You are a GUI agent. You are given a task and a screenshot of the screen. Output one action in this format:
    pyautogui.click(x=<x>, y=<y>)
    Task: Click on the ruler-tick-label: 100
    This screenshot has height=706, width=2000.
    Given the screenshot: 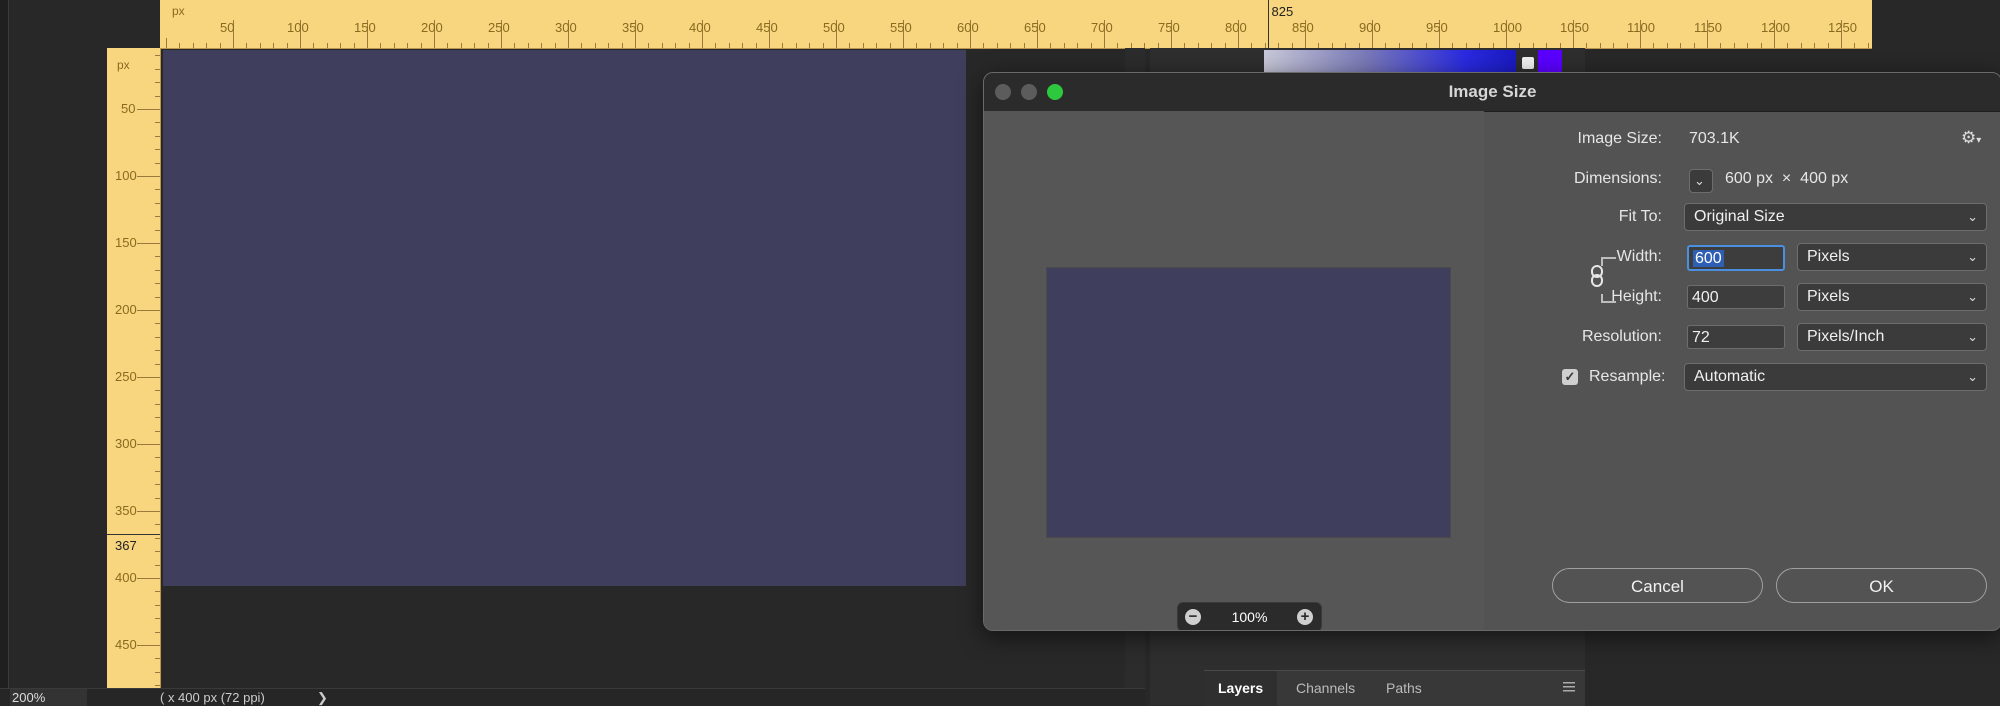 What is the action you would take?
    pyautogui.click(x=126, y=175)
    